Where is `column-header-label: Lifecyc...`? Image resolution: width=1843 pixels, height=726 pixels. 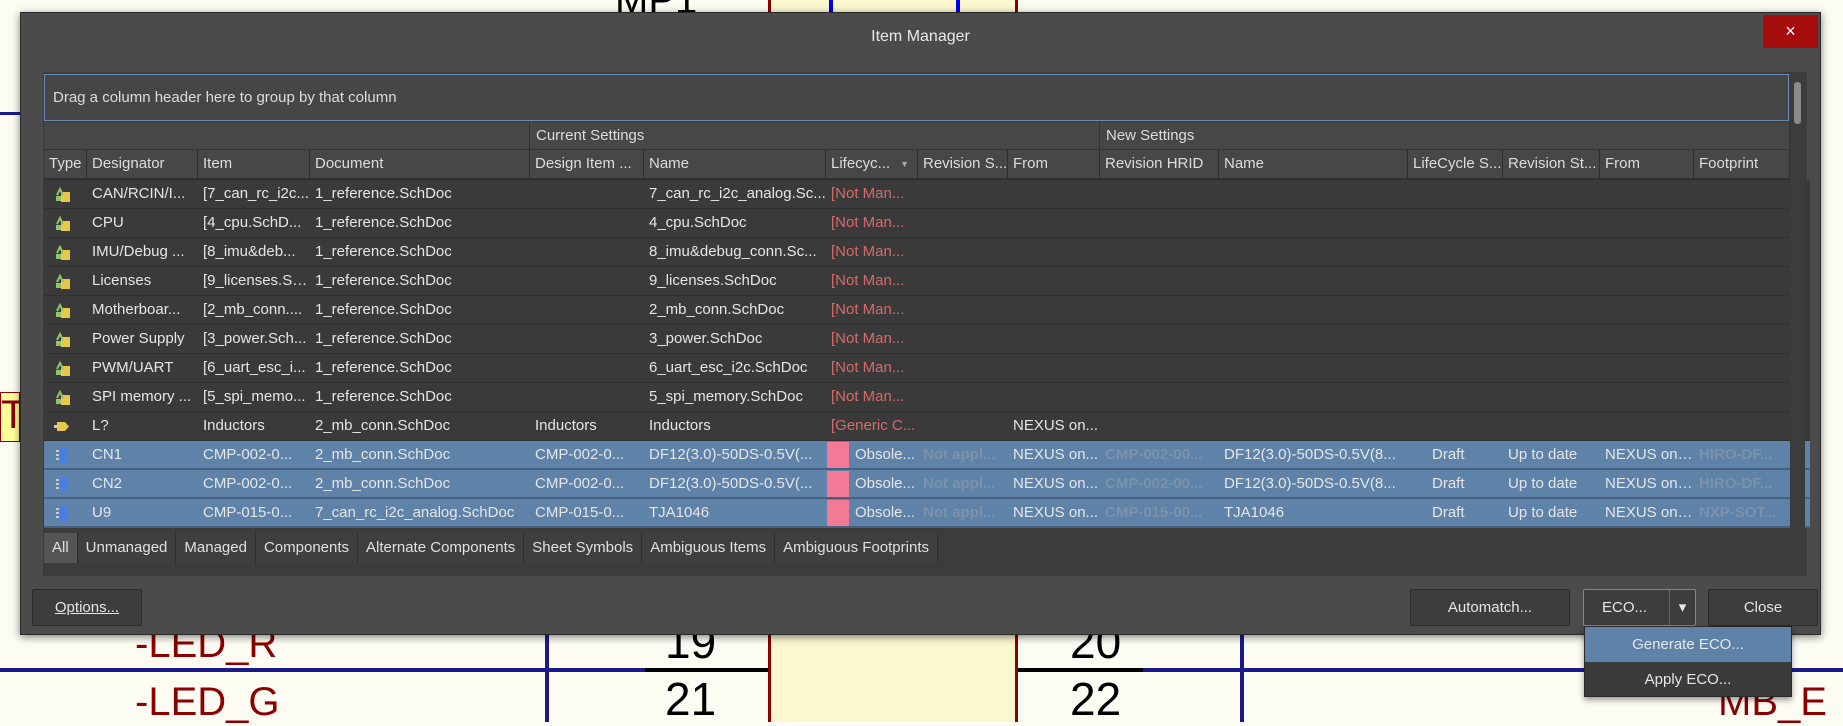
column-header-label: Lifecyc... is located at coordinates (861, 163).